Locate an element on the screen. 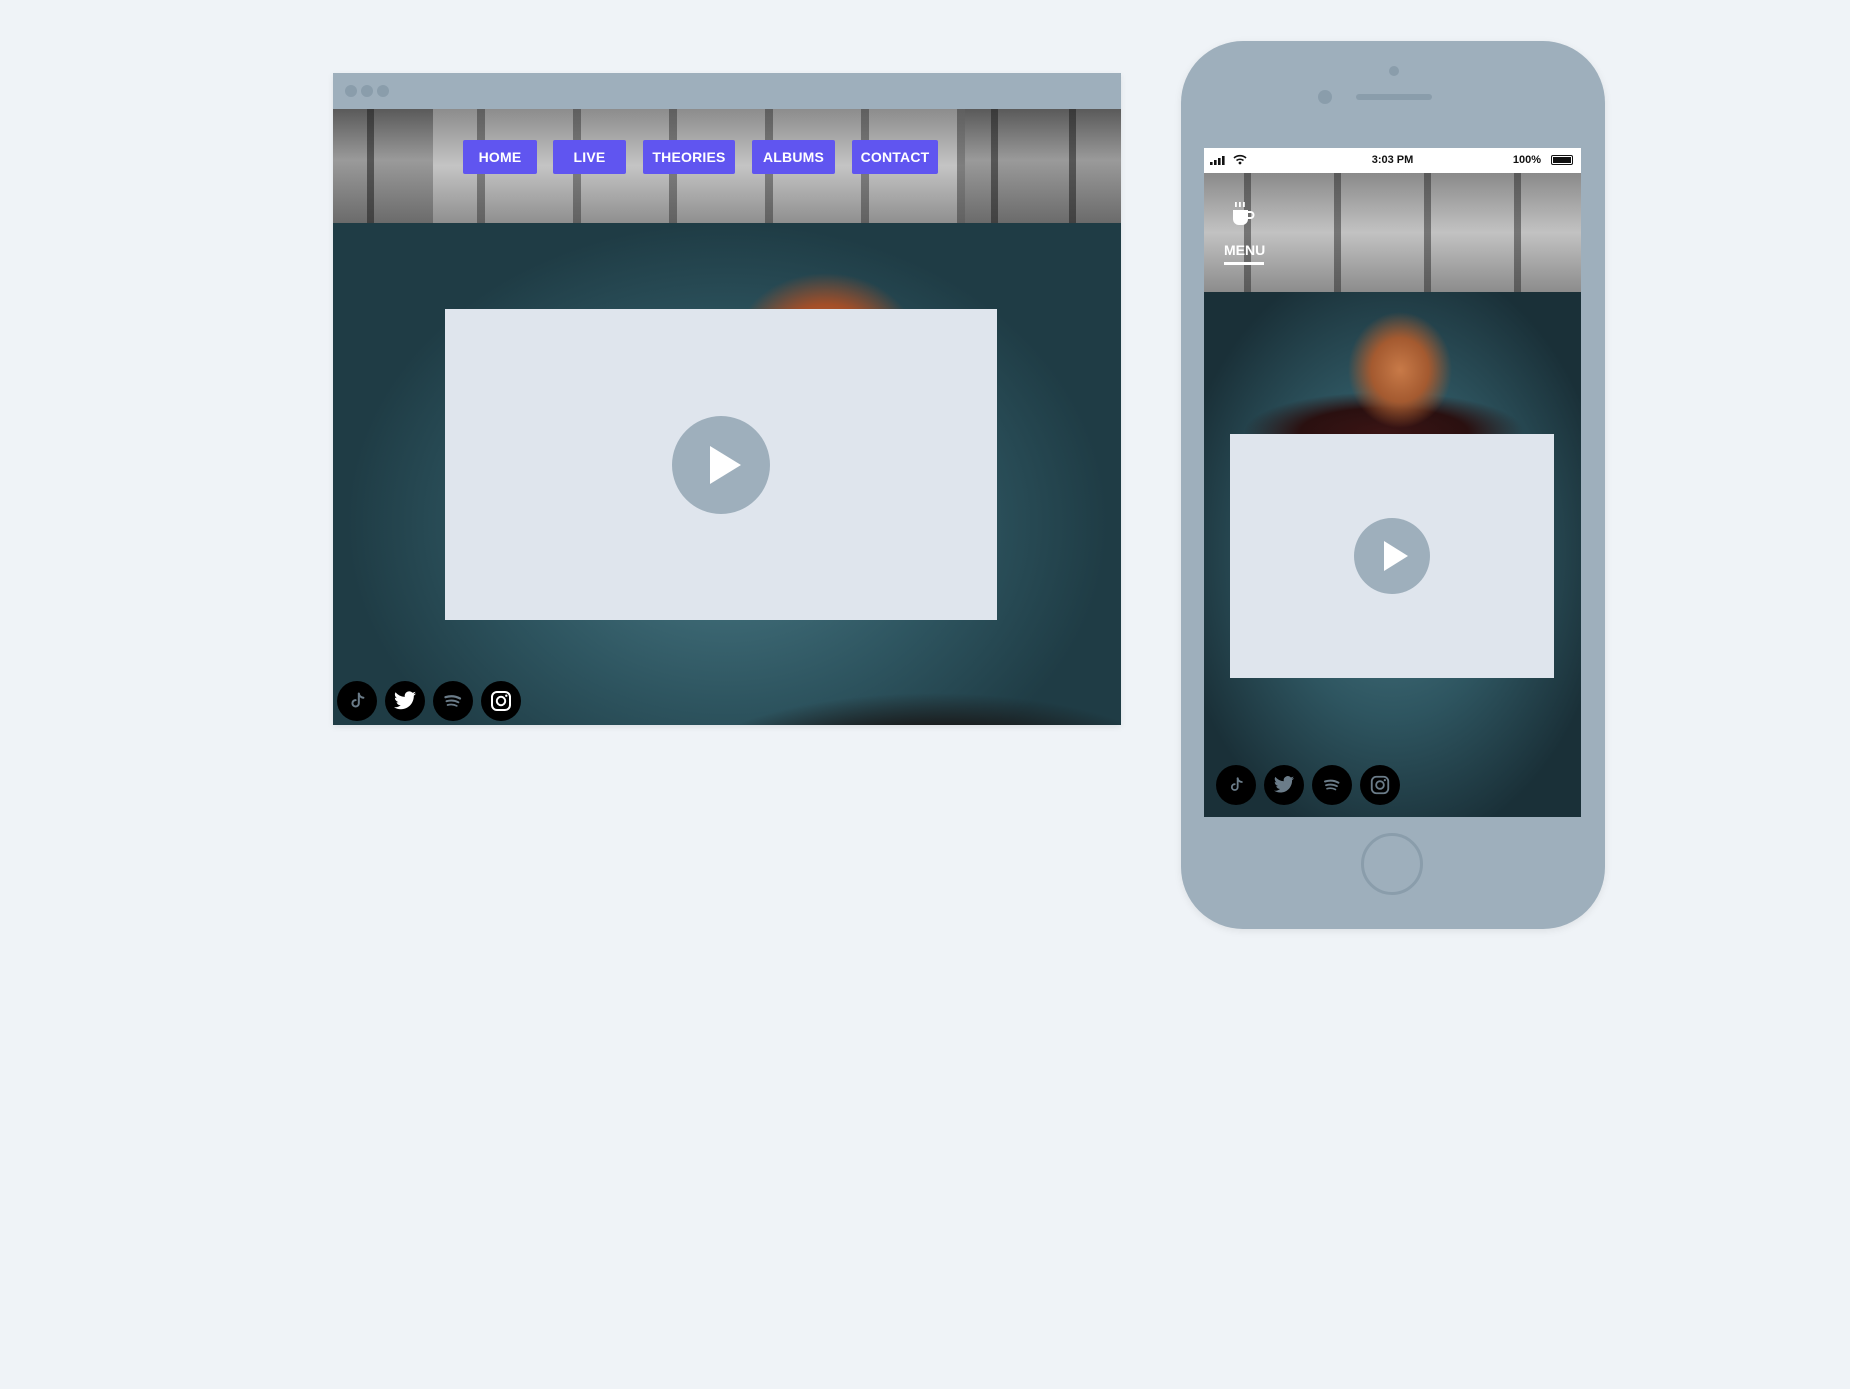 This screenshot has width=1850, height=1389. nav-live-button: LIVE is located at coordinates (589, 157).